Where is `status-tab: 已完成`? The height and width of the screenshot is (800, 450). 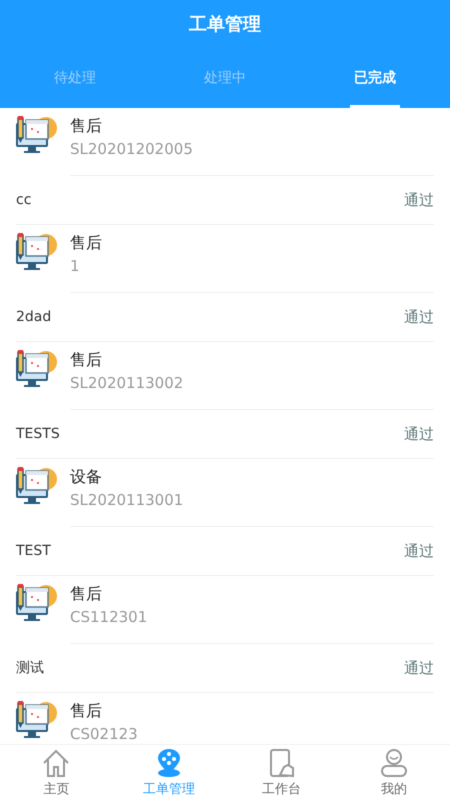 status-tab: 已完成 is located at coordinates (375, 78).